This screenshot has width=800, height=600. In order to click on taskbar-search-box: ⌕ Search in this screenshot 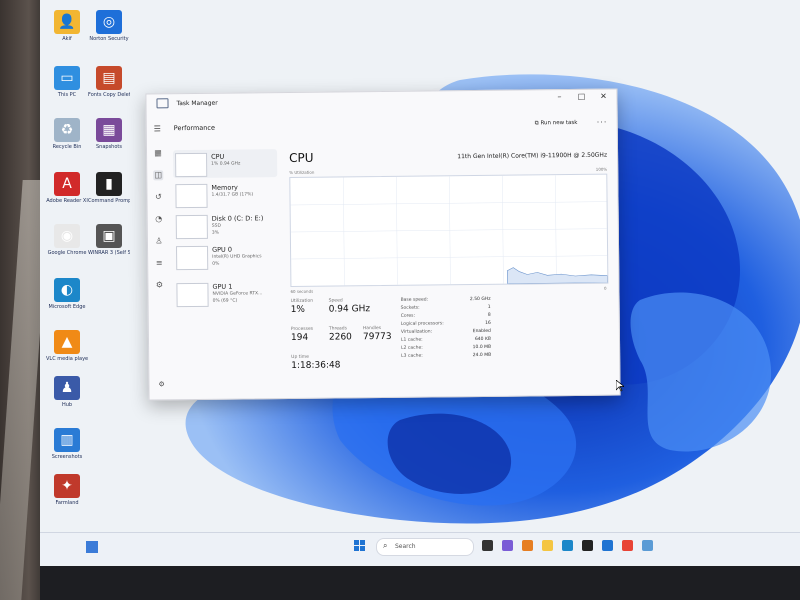, I will do `click(425, 547)`.